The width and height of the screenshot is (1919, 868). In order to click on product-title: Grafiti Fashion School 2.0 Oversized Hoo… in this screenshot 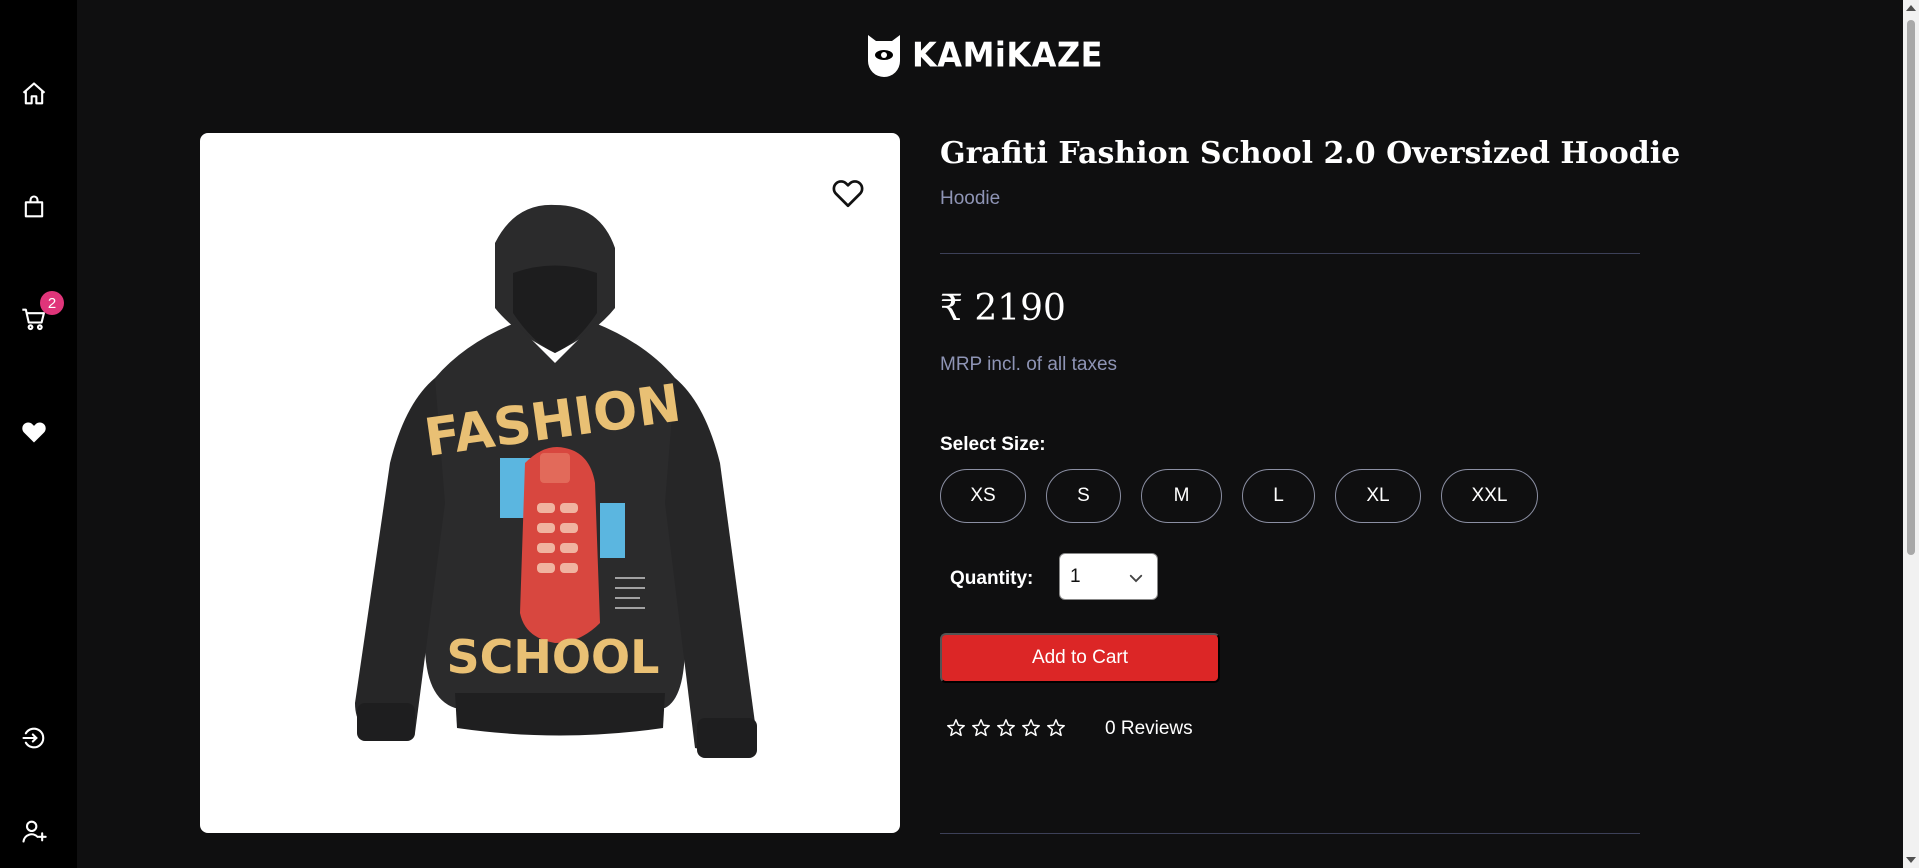, I will do `click(1310, 153)`.